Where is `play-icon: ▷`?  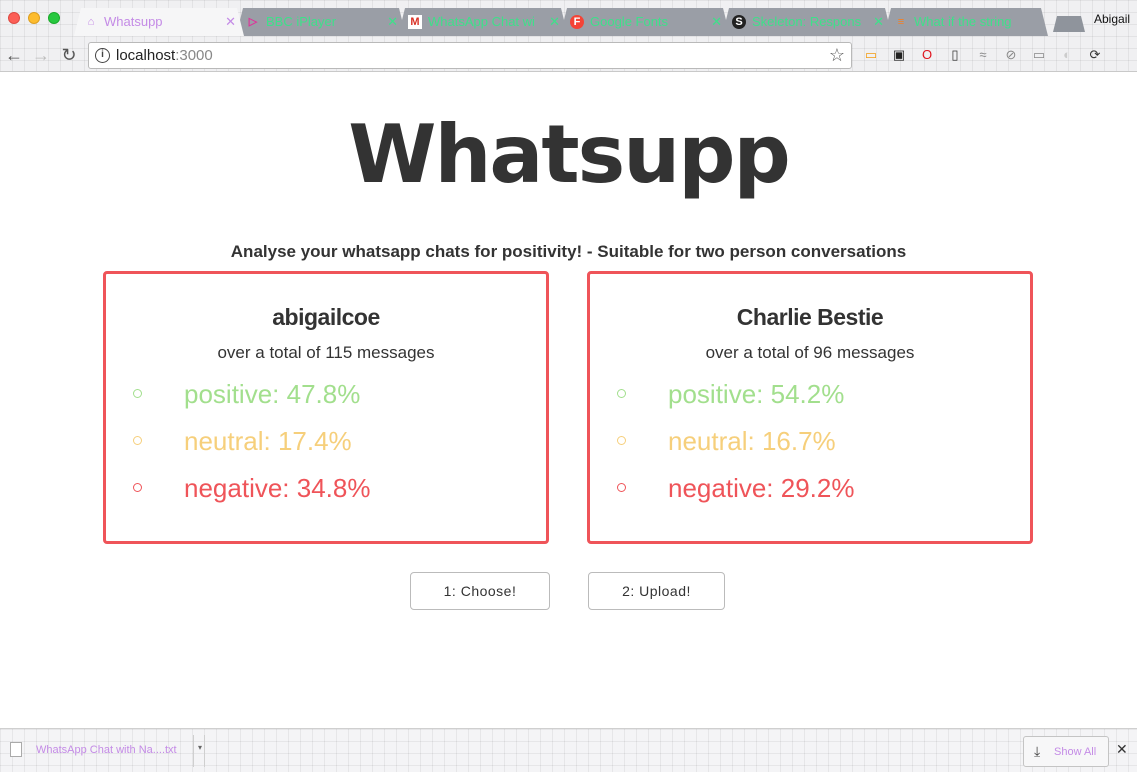 play-icon: ▷ is located at coordinates (253, 22).